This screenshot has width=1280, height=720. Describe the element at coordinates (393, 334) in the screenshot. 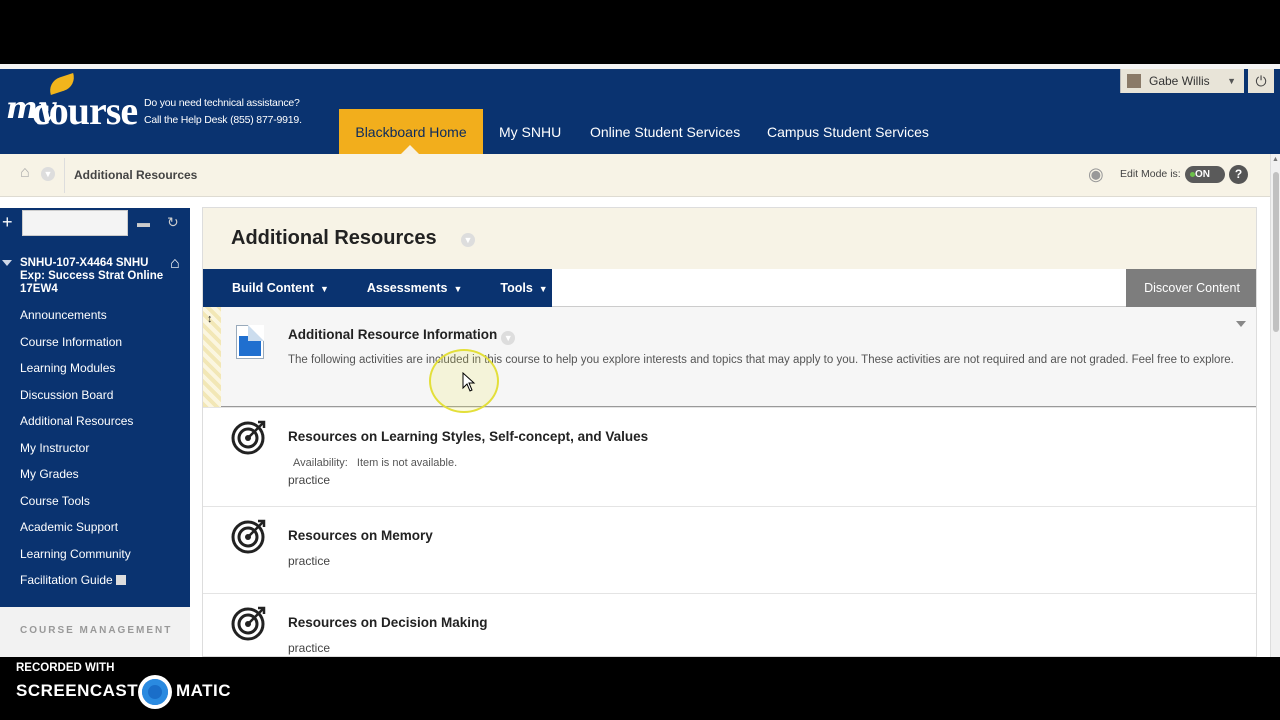

I see `item-title: Additional Resource Information` at that location.